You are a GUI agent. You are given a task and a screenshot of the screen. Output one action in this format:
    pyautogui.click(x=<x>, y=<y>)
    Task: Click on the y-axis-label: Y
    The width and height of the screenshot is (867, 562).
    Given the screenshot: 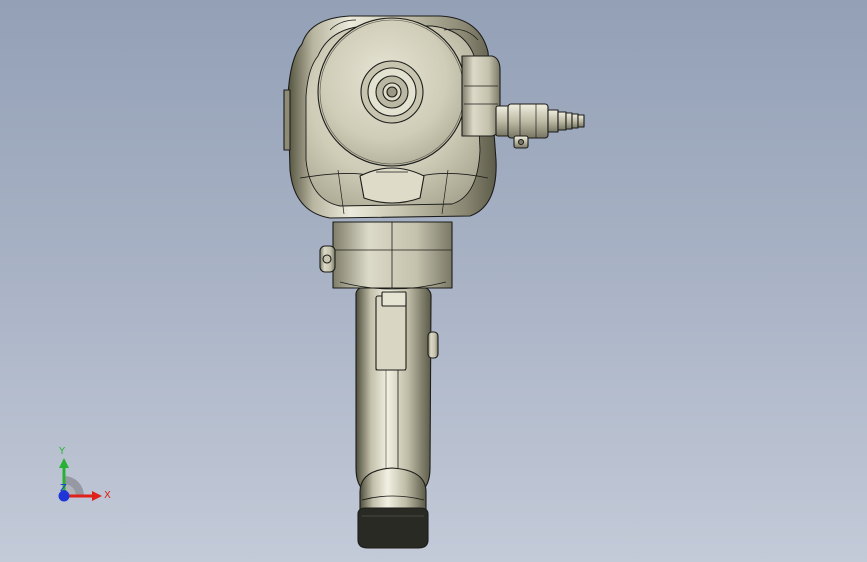 What is the action you would take?
    pyautogui.click(x=62, y=451)
    